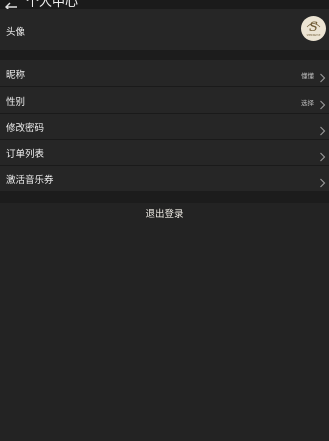  Describe the element at coordinates (30, 180) in the screenshot. I see `settings-item-label: 激活音乐券` at that location.